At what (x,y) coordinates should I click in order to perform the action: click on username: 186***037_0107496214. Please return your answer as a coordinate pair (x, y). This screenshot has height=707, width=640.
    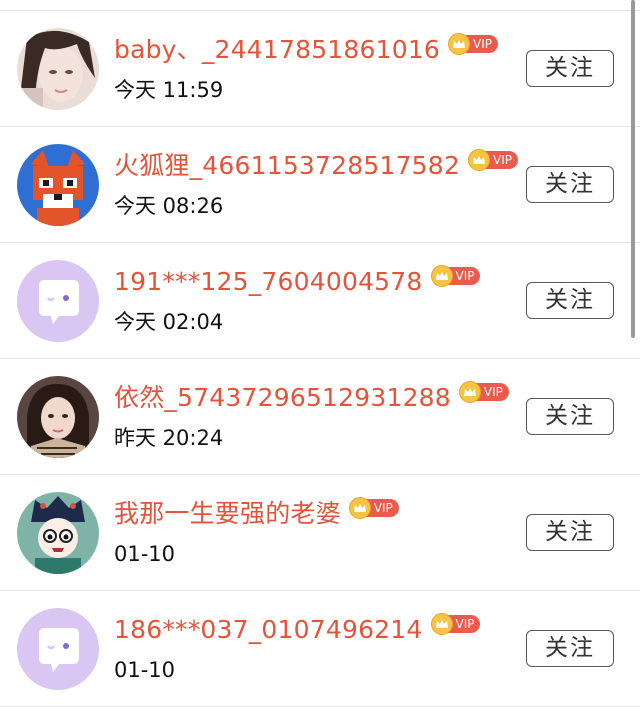
    Looking at the image, I should click on (268, 630).